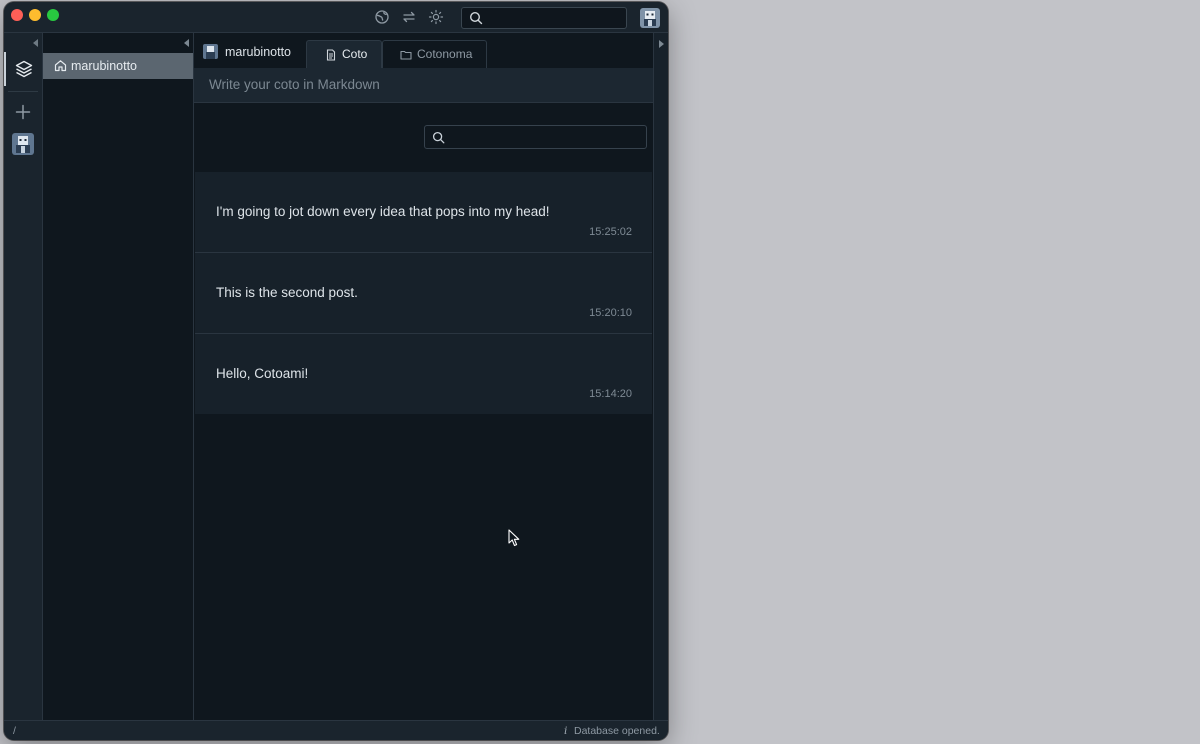 The width and height of the screenshot is (1200, 744). What do you see at coordinates (262, 373) in the screenshot?
I see `post-text: Hello, Cotoami!` at bounding box center [262, 373].